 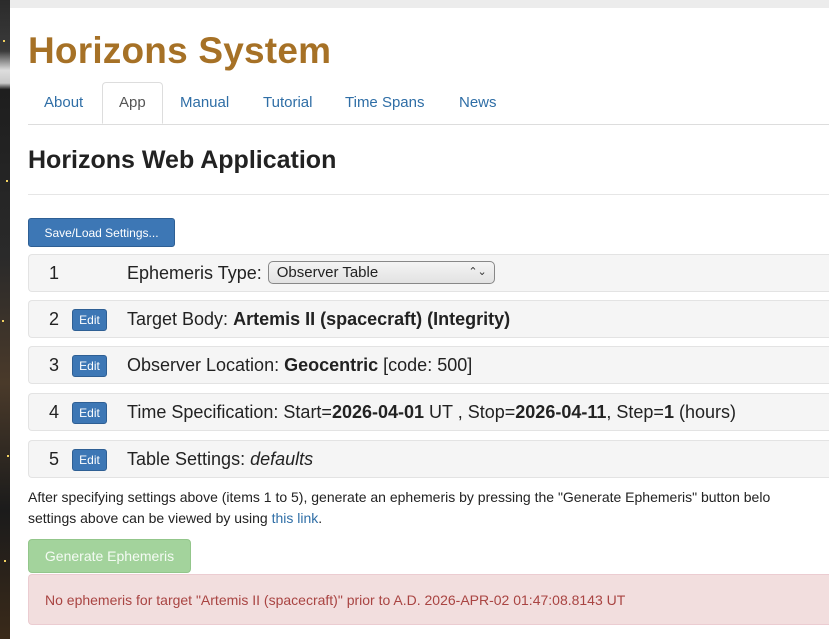 I want to click on observer-location-value: Geocentric, so click(x=331, y=365).